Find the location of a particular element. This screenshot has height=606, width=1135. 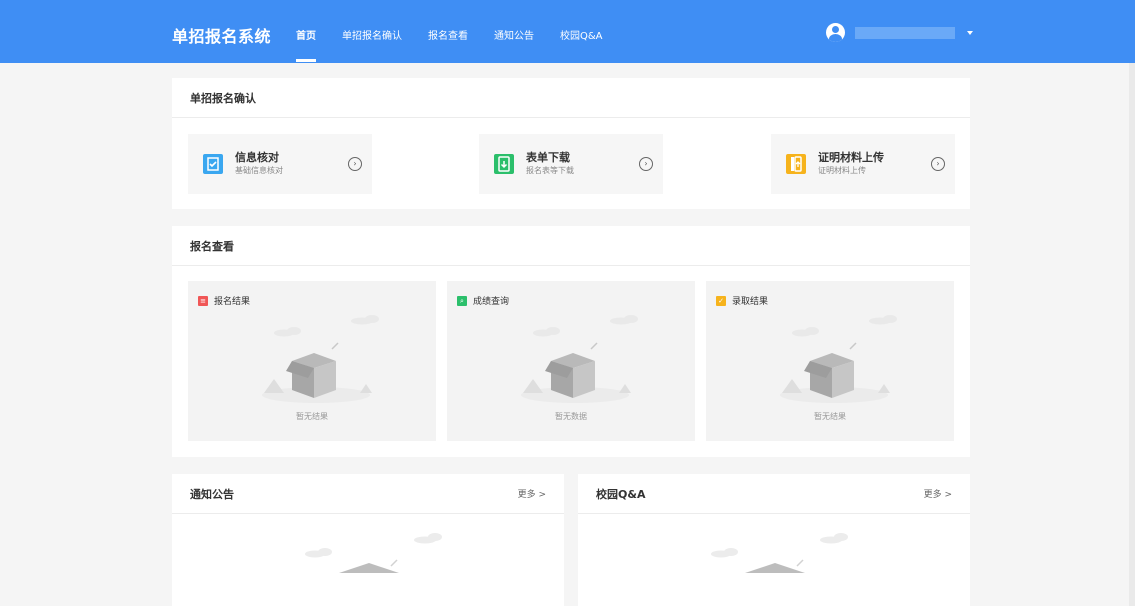

confirm-item-info-check: 信息核对 基础信息核对 › is located at coordinates (280, 164).